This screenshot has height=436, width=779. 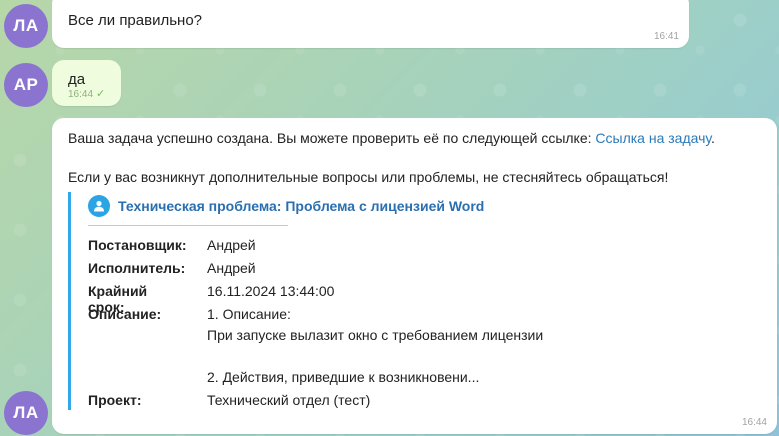 What do you see at coordinates (188, 225) in the screenshot?
I see `card-divider` at bounding box center [188, 225].